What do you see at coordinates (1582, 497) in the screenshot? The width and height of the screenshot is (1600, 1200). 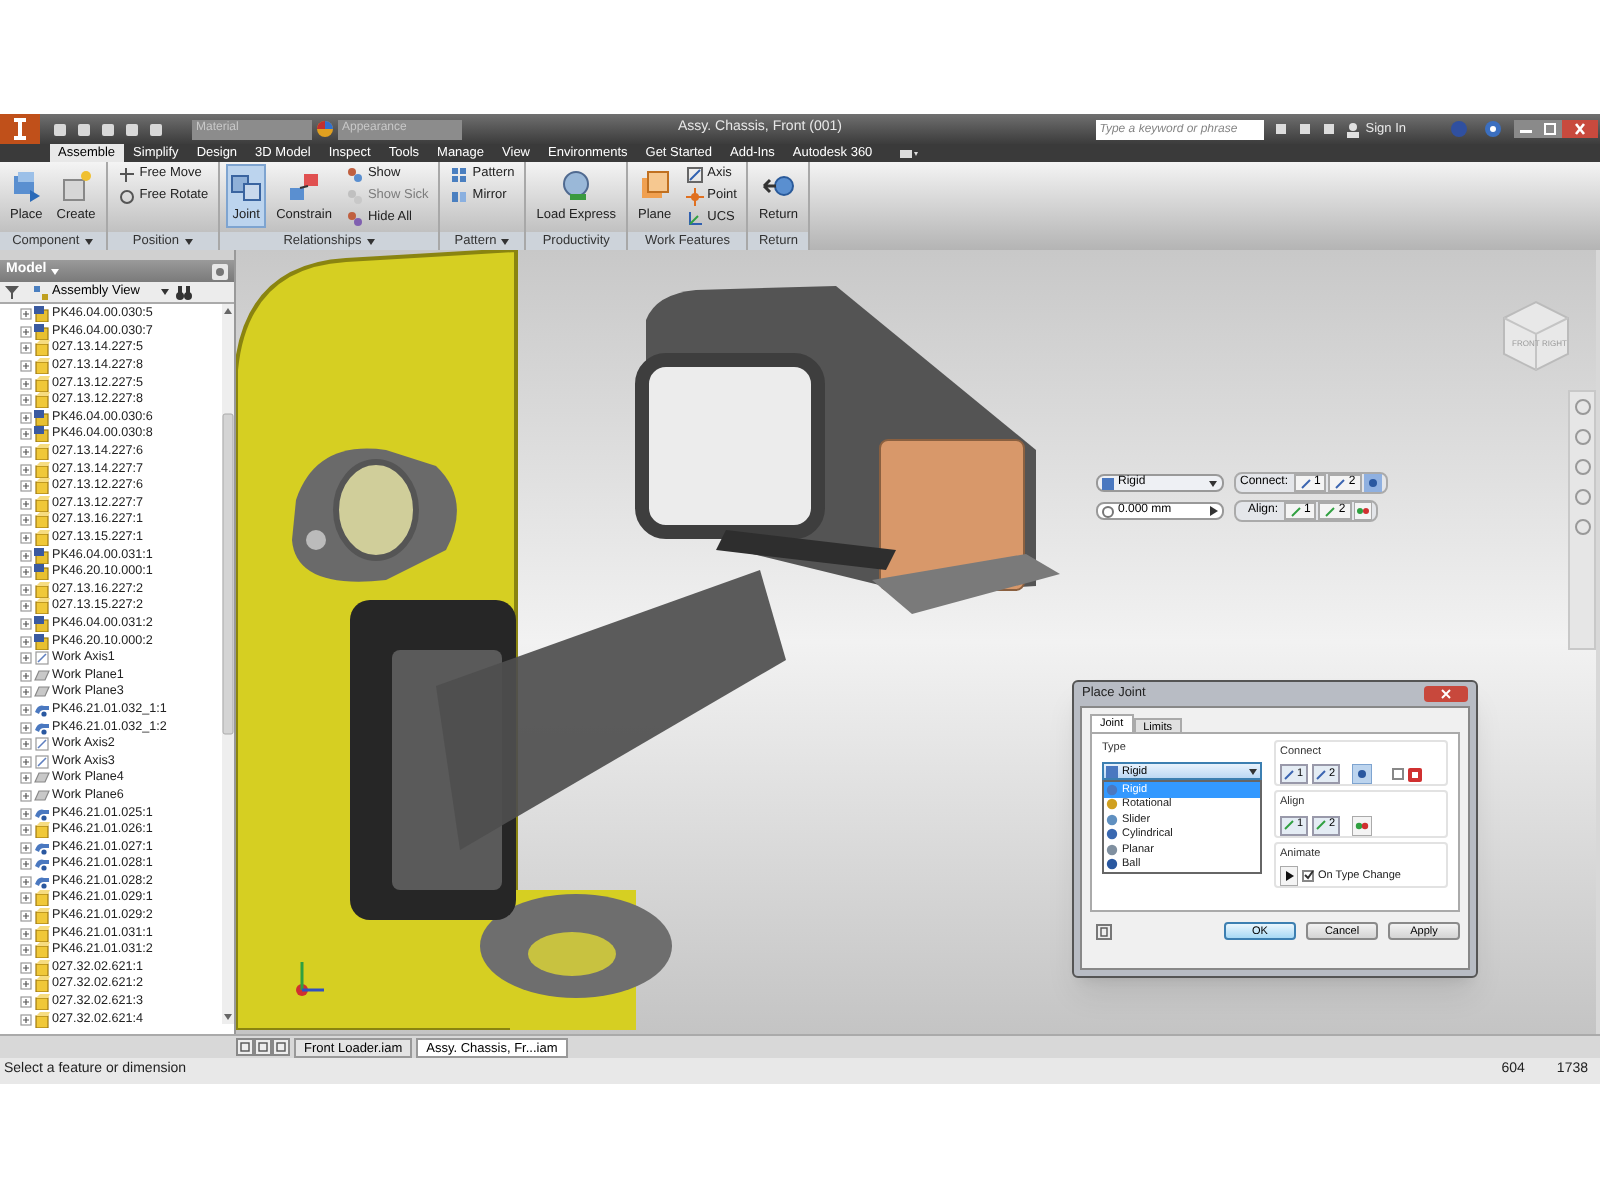 I see `orbit-icon` at bounding box center [1582, 497].